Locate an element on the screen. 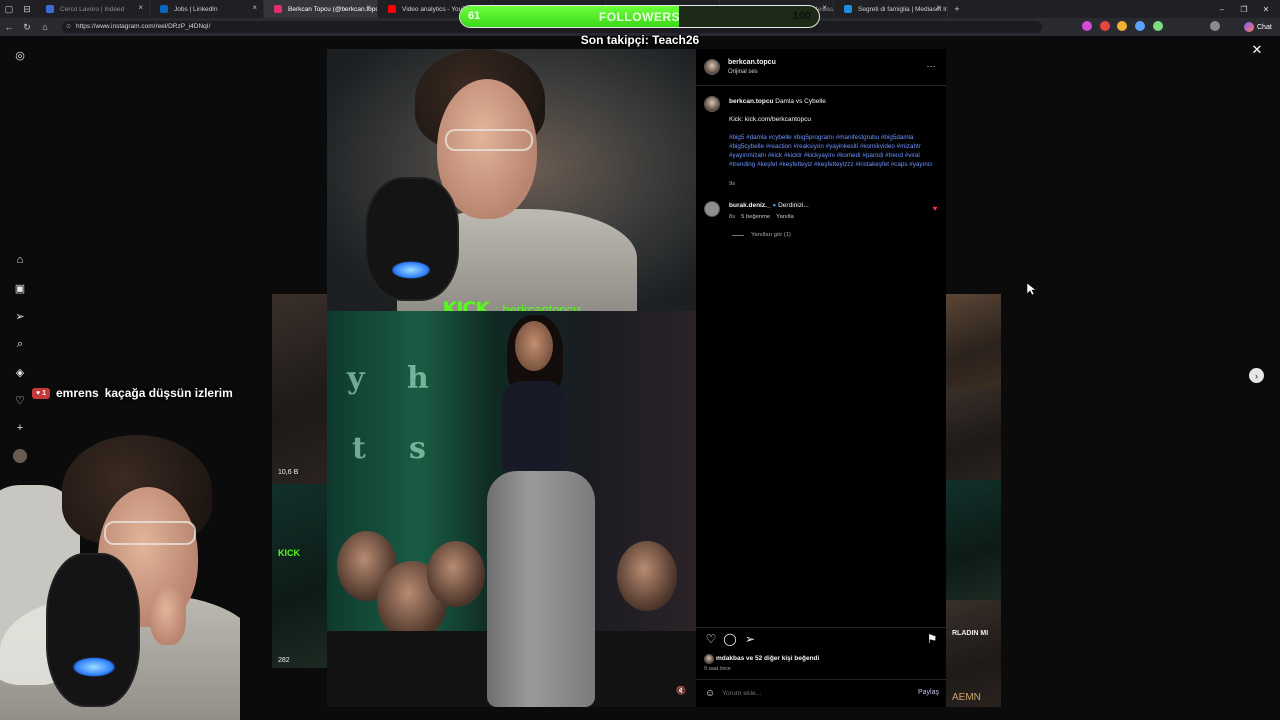 This screenshot has height=720, width=1280. streamer-camera is located at coordinates (511, 184).